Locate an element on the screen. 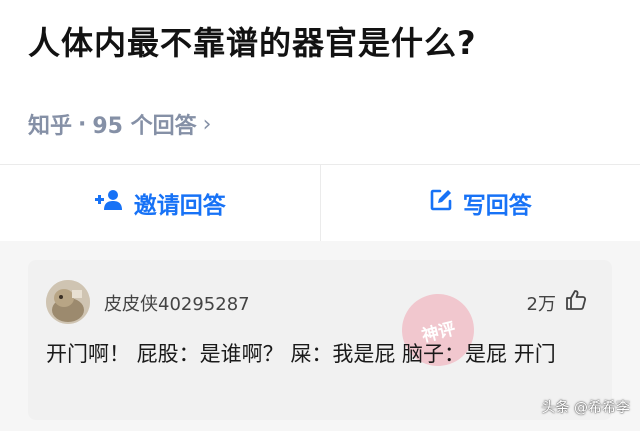  write-answer-label: 写回答 is located at coordinates (497, 206).